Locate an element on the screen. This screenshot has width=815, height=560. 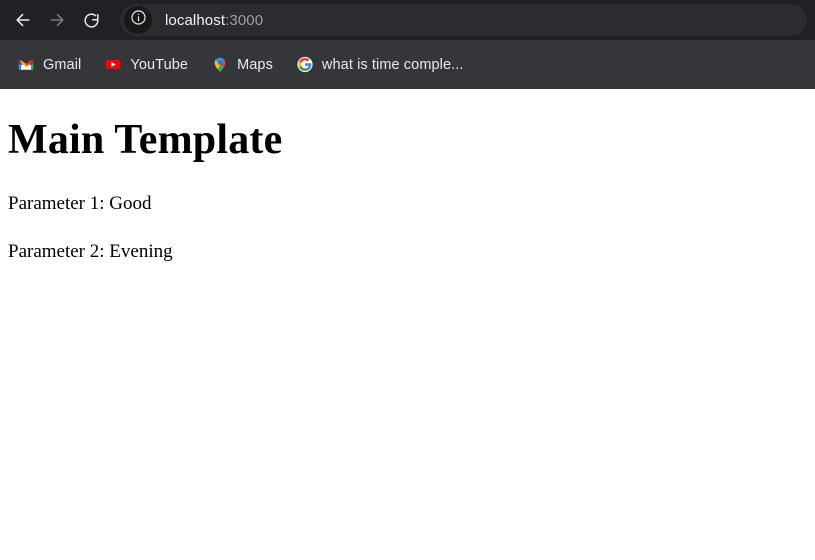
reload-icon is located at coordinates (91, 20).